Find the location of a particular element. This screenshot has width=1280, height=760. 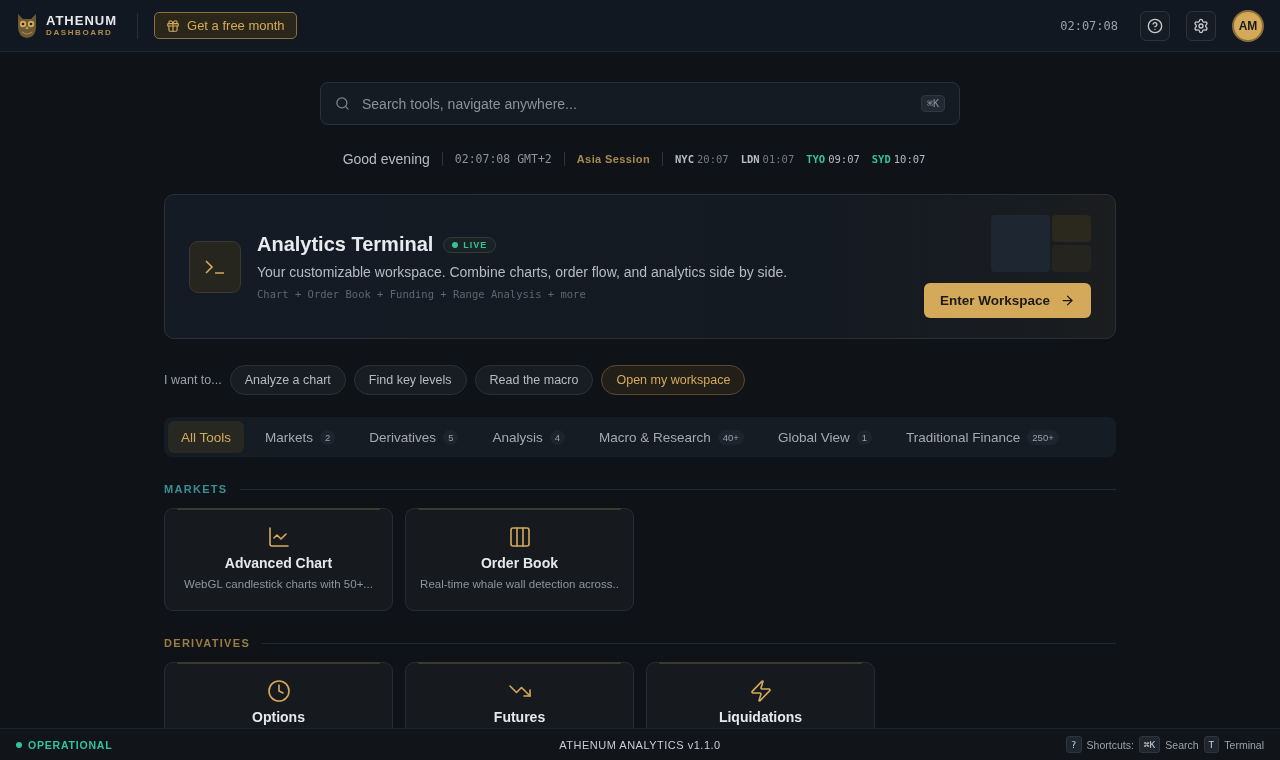

market-time: 10:07 is located at coordinates (909, 159).